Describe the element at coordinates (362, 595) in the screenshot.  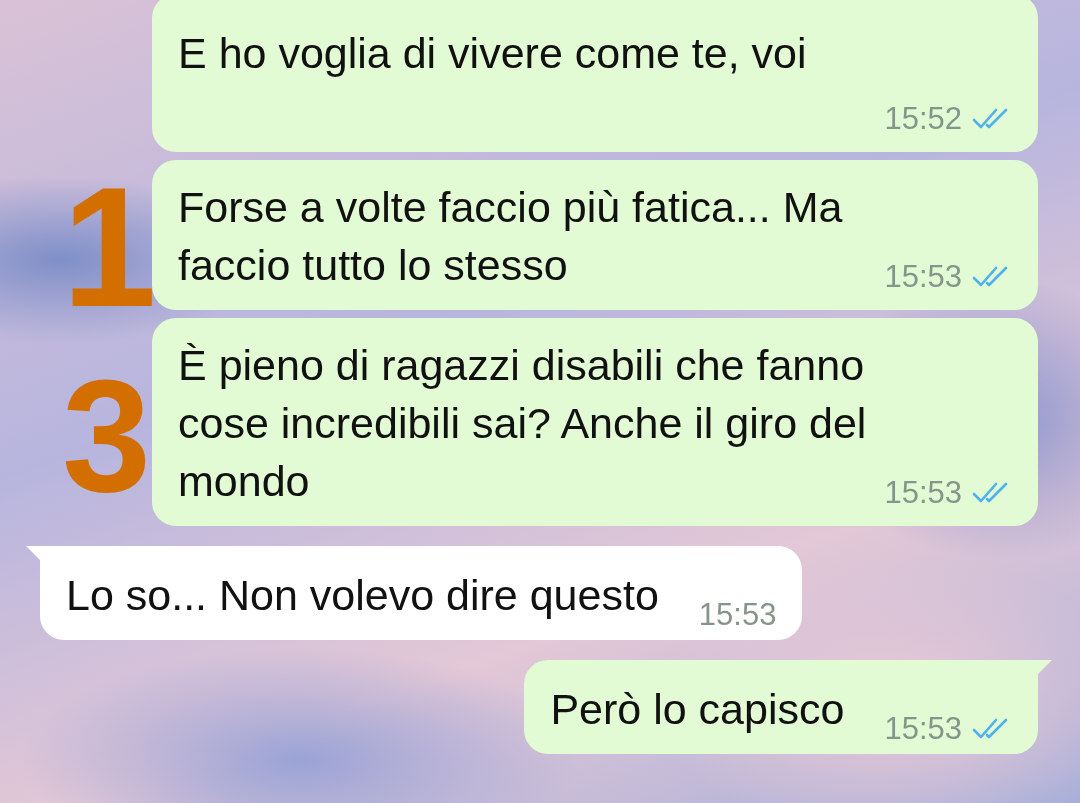
I see `message-text: Lo so... Non volevo dire questo` at that location.